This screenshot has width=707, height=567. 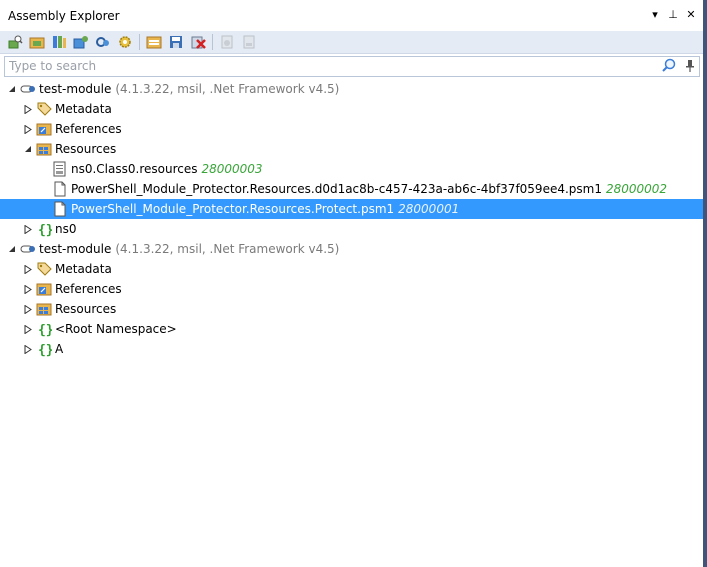 What do you see at coordinates (327, 65) in the screenshot?
I see `search-input` at bounding box center [327, 65].